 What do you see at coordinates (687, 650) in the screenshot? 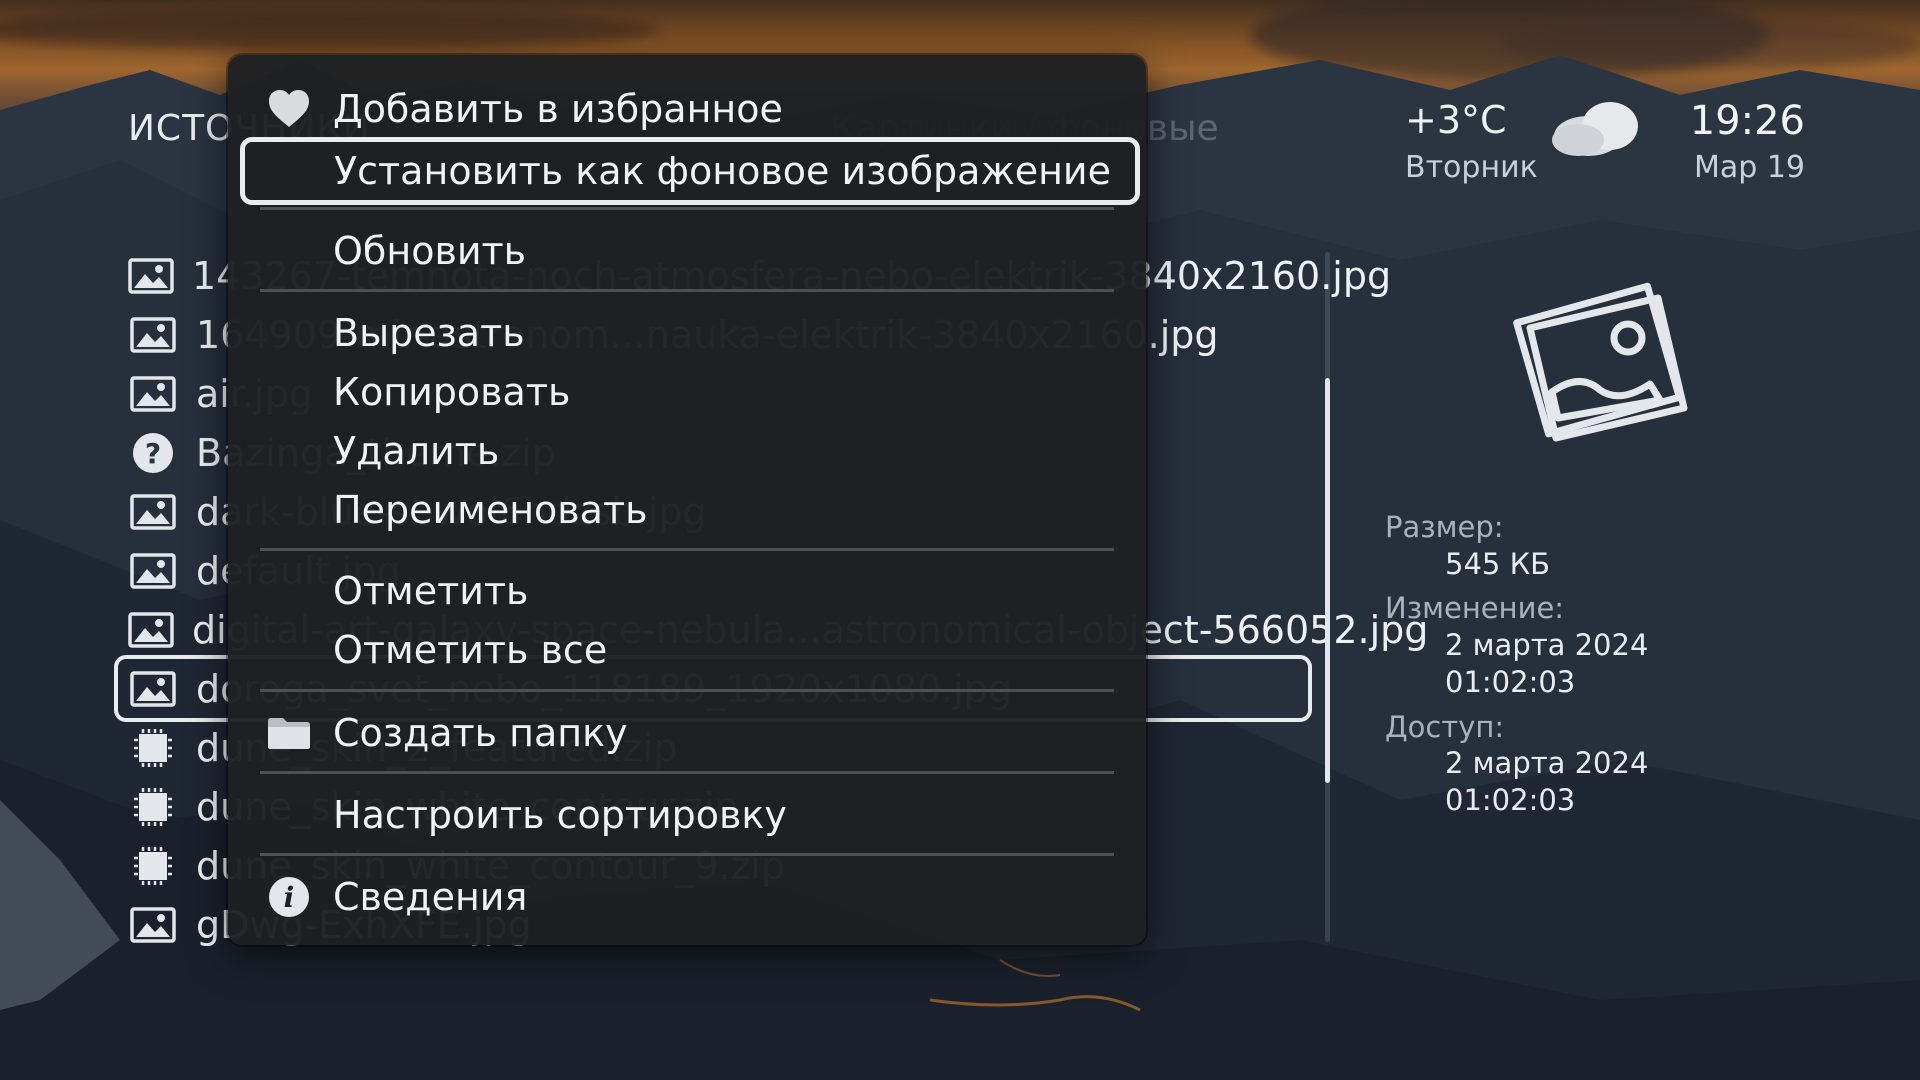
I see `menu-item-mark-all: Отметить все` at bounding box center [687, 650].